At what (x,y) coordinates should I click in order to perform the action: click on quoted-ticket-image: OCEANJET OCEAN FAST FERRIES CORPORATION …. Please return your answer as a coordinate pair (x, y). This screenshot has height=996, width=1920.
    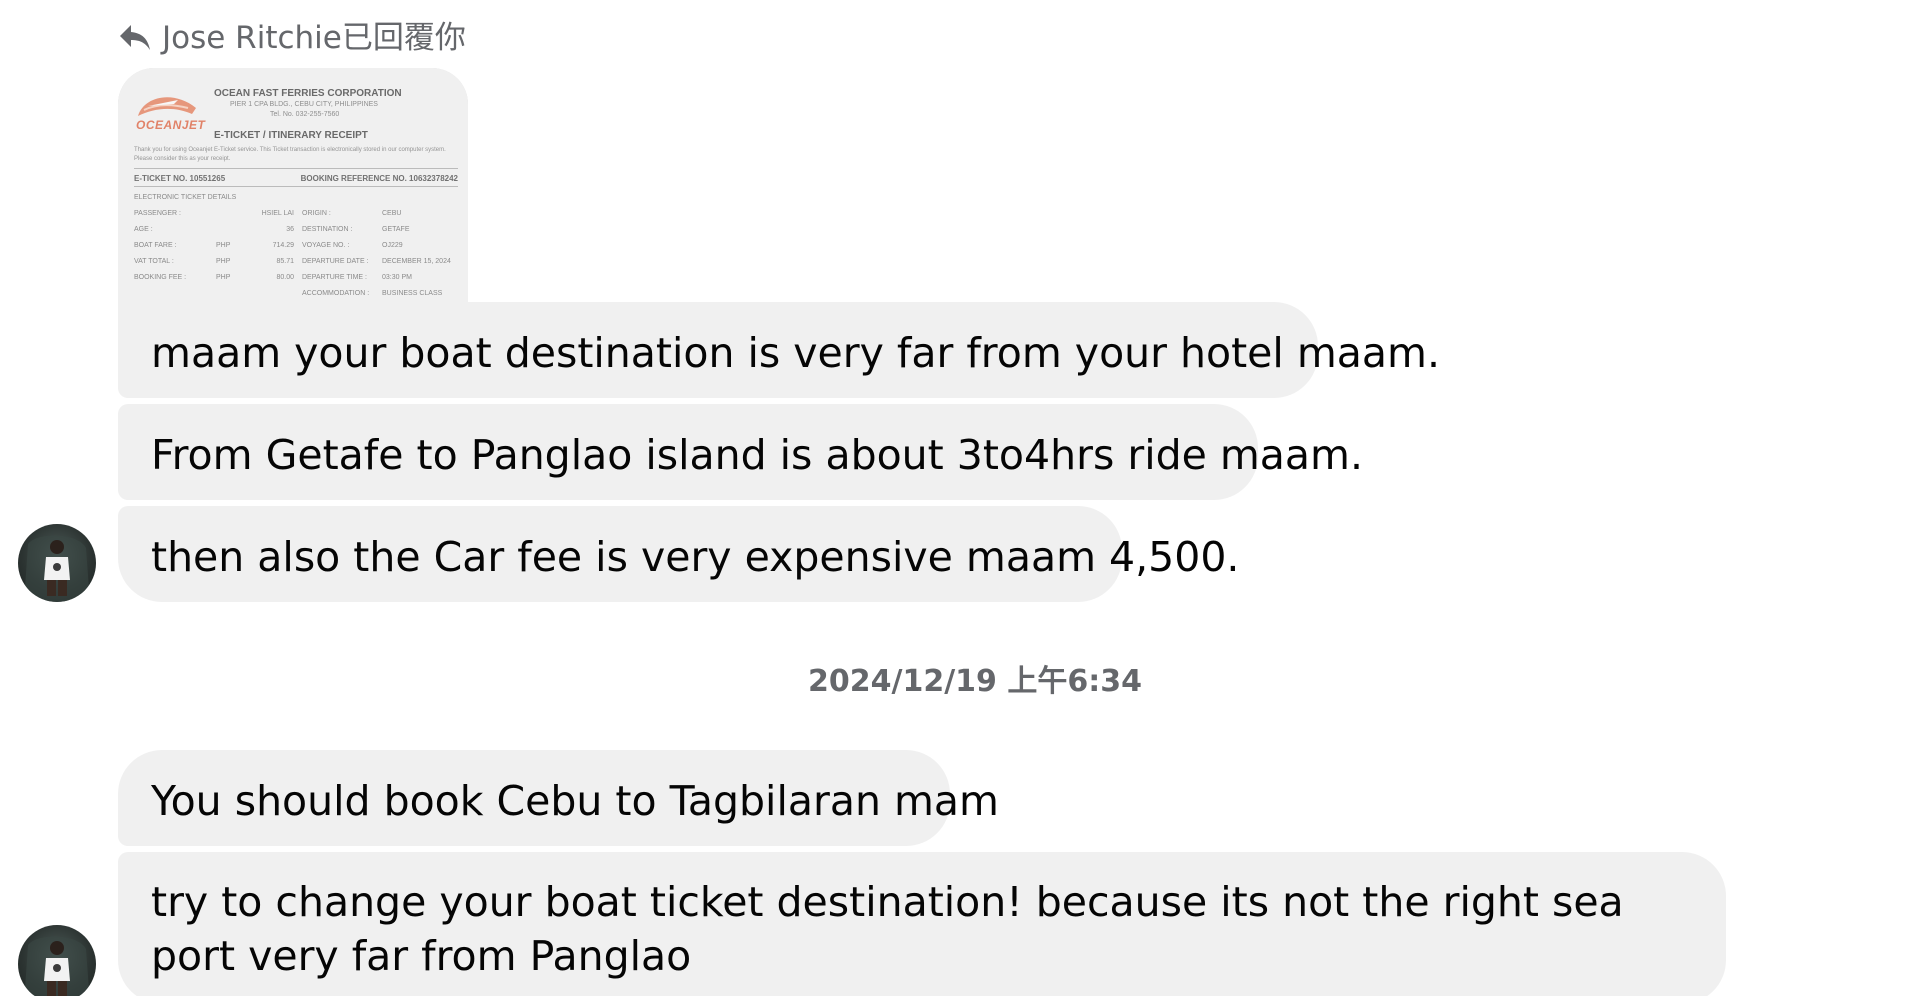
    Looking at the image, I should click on (293, 203).